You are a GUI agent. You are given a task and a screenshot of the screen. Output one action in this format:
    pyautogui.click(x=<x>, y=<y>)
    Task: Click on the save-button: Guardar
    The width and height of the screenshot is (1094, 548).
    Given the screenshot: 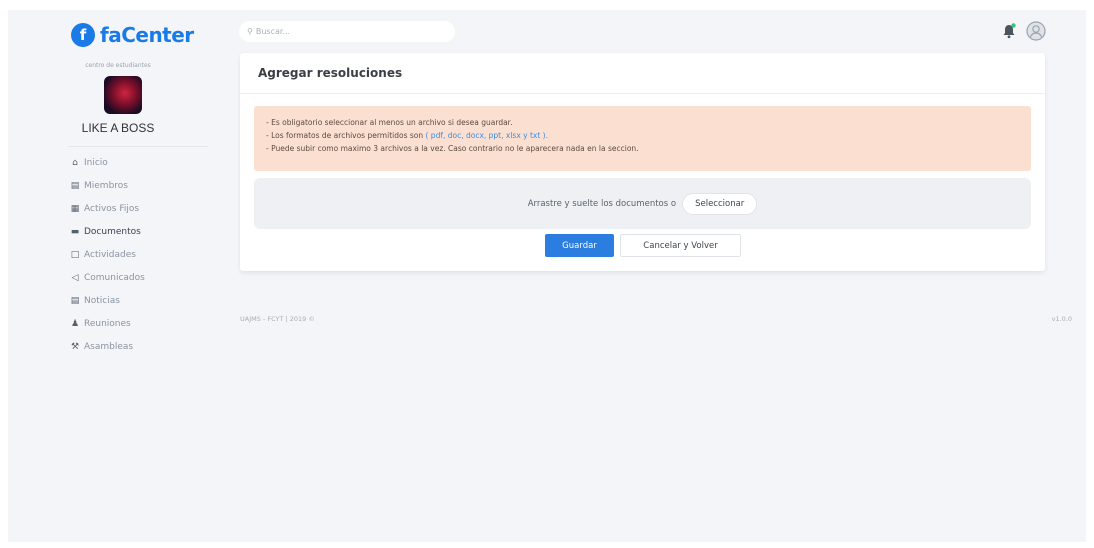 What is the action you would take?
    pyautogui.click(x=579, y=245)
    